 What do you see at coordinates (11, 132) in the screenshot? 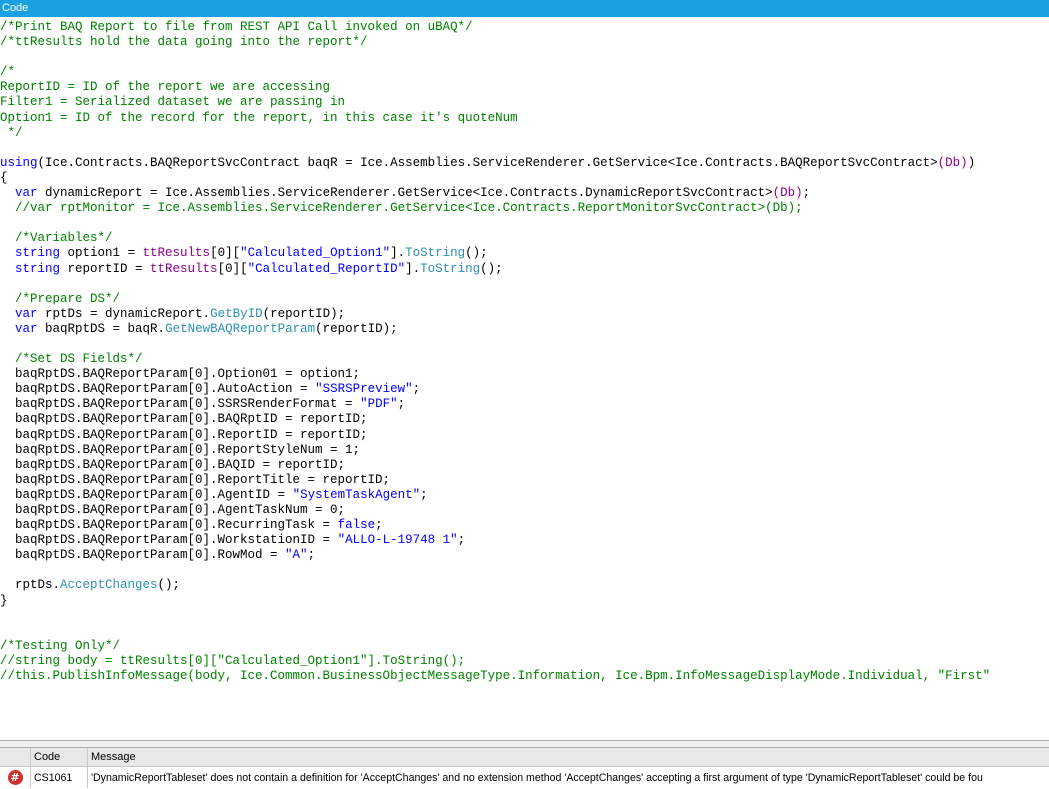
I see `code-token: */` at bounding box center [11, 132].